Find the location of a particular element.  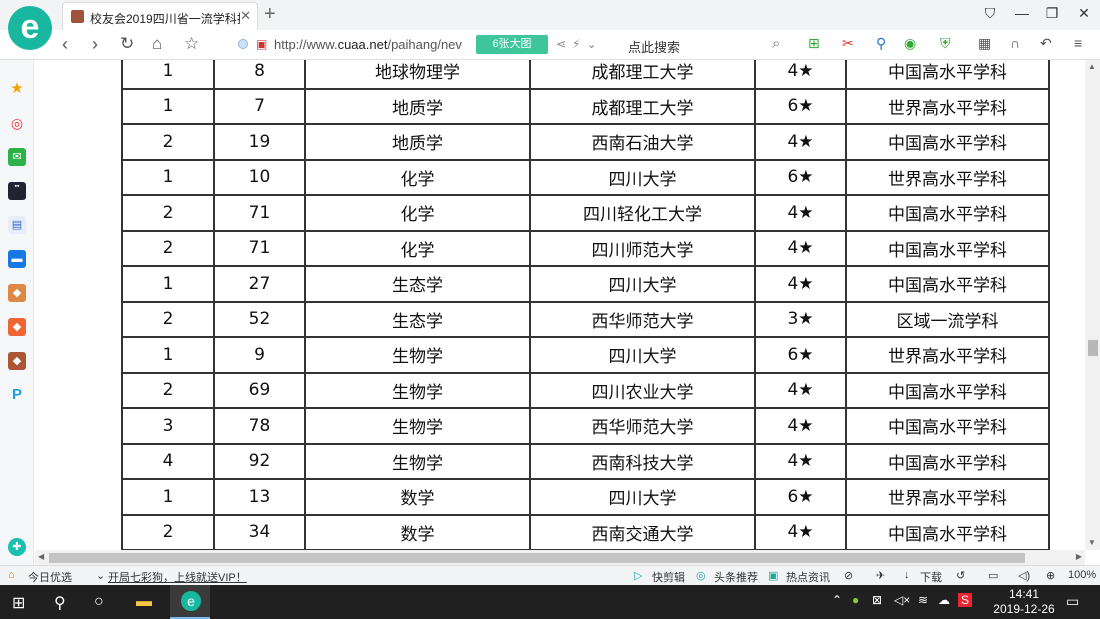

notification-icon: ▭ is located at coordinates (1072, 601).